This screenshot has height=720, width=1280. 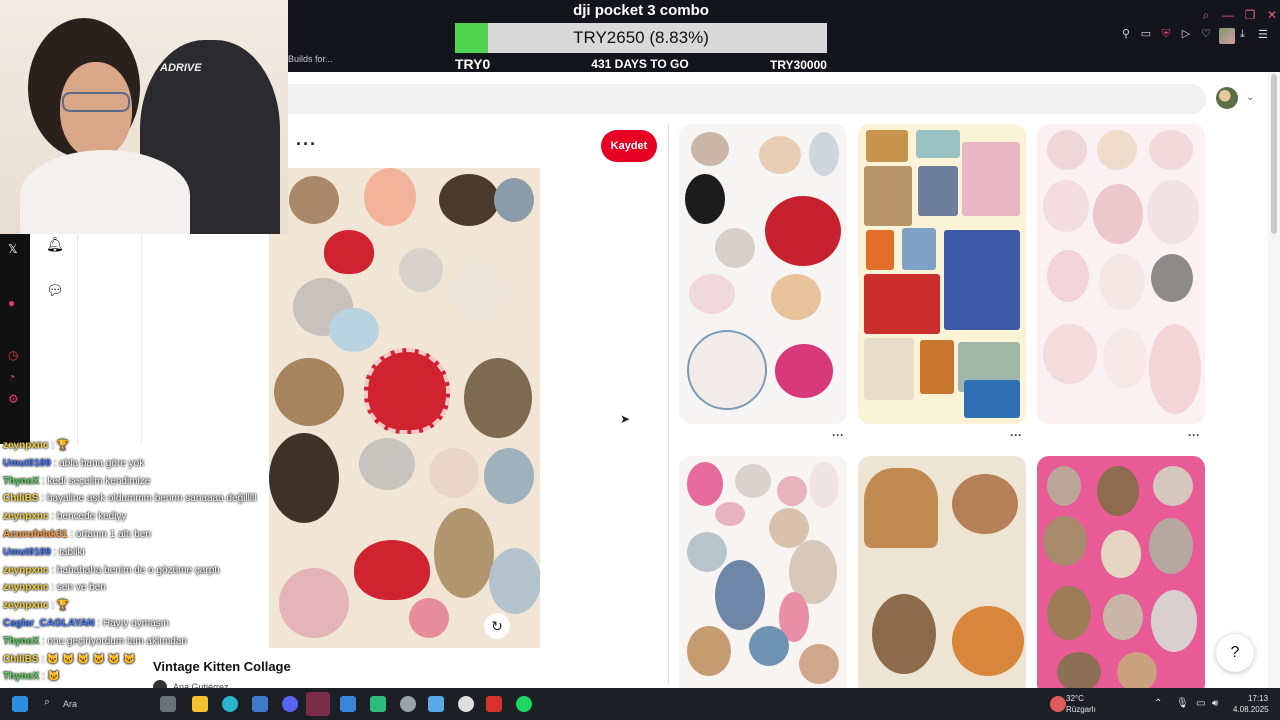 What do you see at coordinates (1258, 698) in the screenshot?
I see `clock-time: 17:13` at bounding box center [1258, 698].